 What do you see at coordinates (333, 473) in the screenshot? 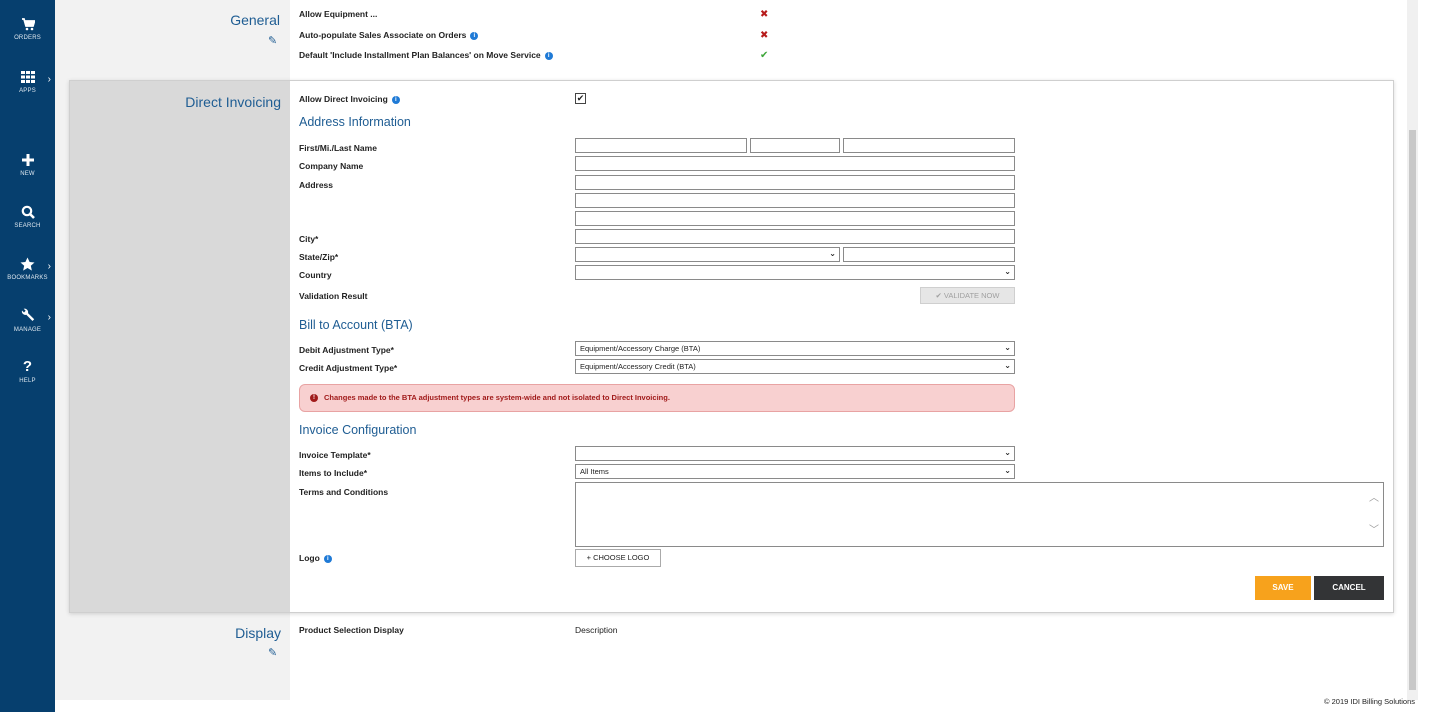
I see `items-to-include-label: Items to Include*` at bounding box center [333, 473].